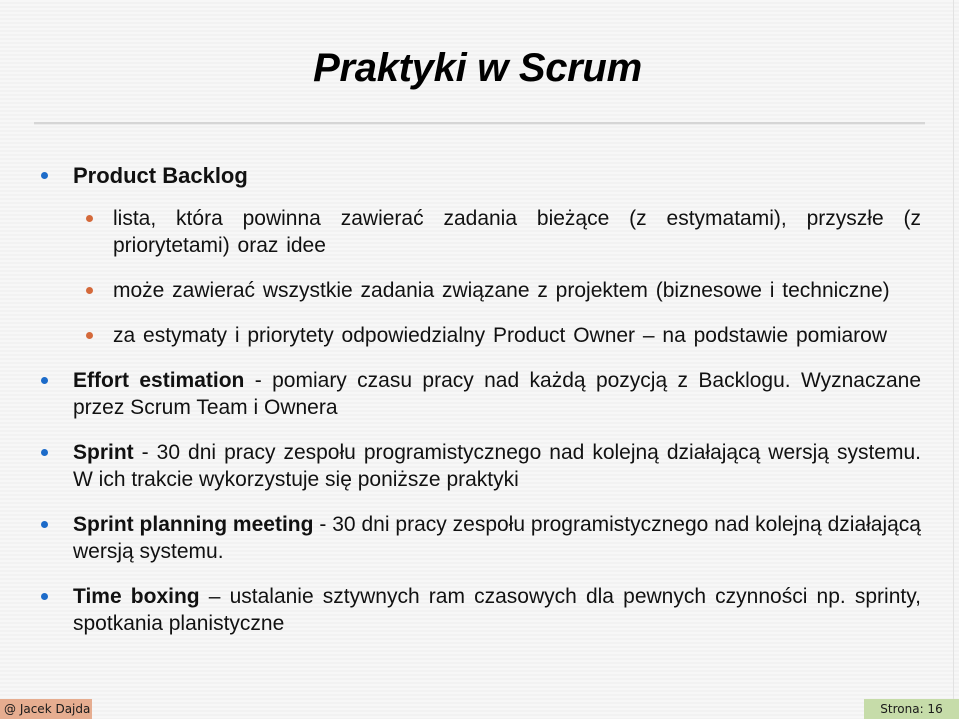 This screenshot has height=719, width=959. I want to click on bullet-term: Effort estimation, so click(159, 380).